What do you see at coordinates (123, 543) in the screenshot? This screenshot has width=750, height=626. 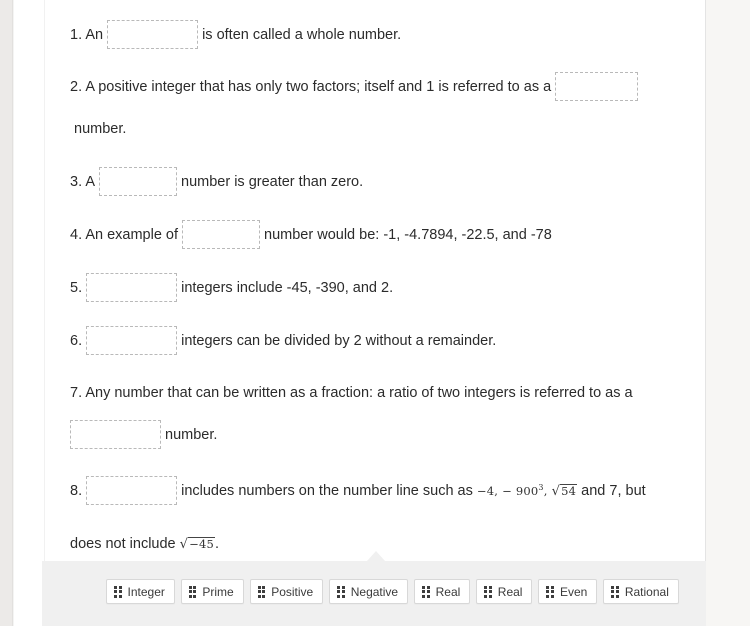 I see `question-text-8-after-3: does not include` at bounding box center [123, 543].